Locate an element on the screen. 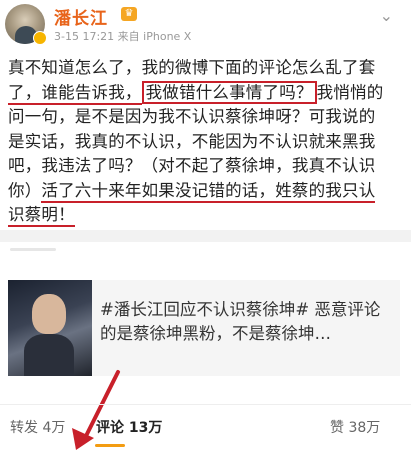  vip-crown-icon: ♛ is located at coordinates (129, 14).